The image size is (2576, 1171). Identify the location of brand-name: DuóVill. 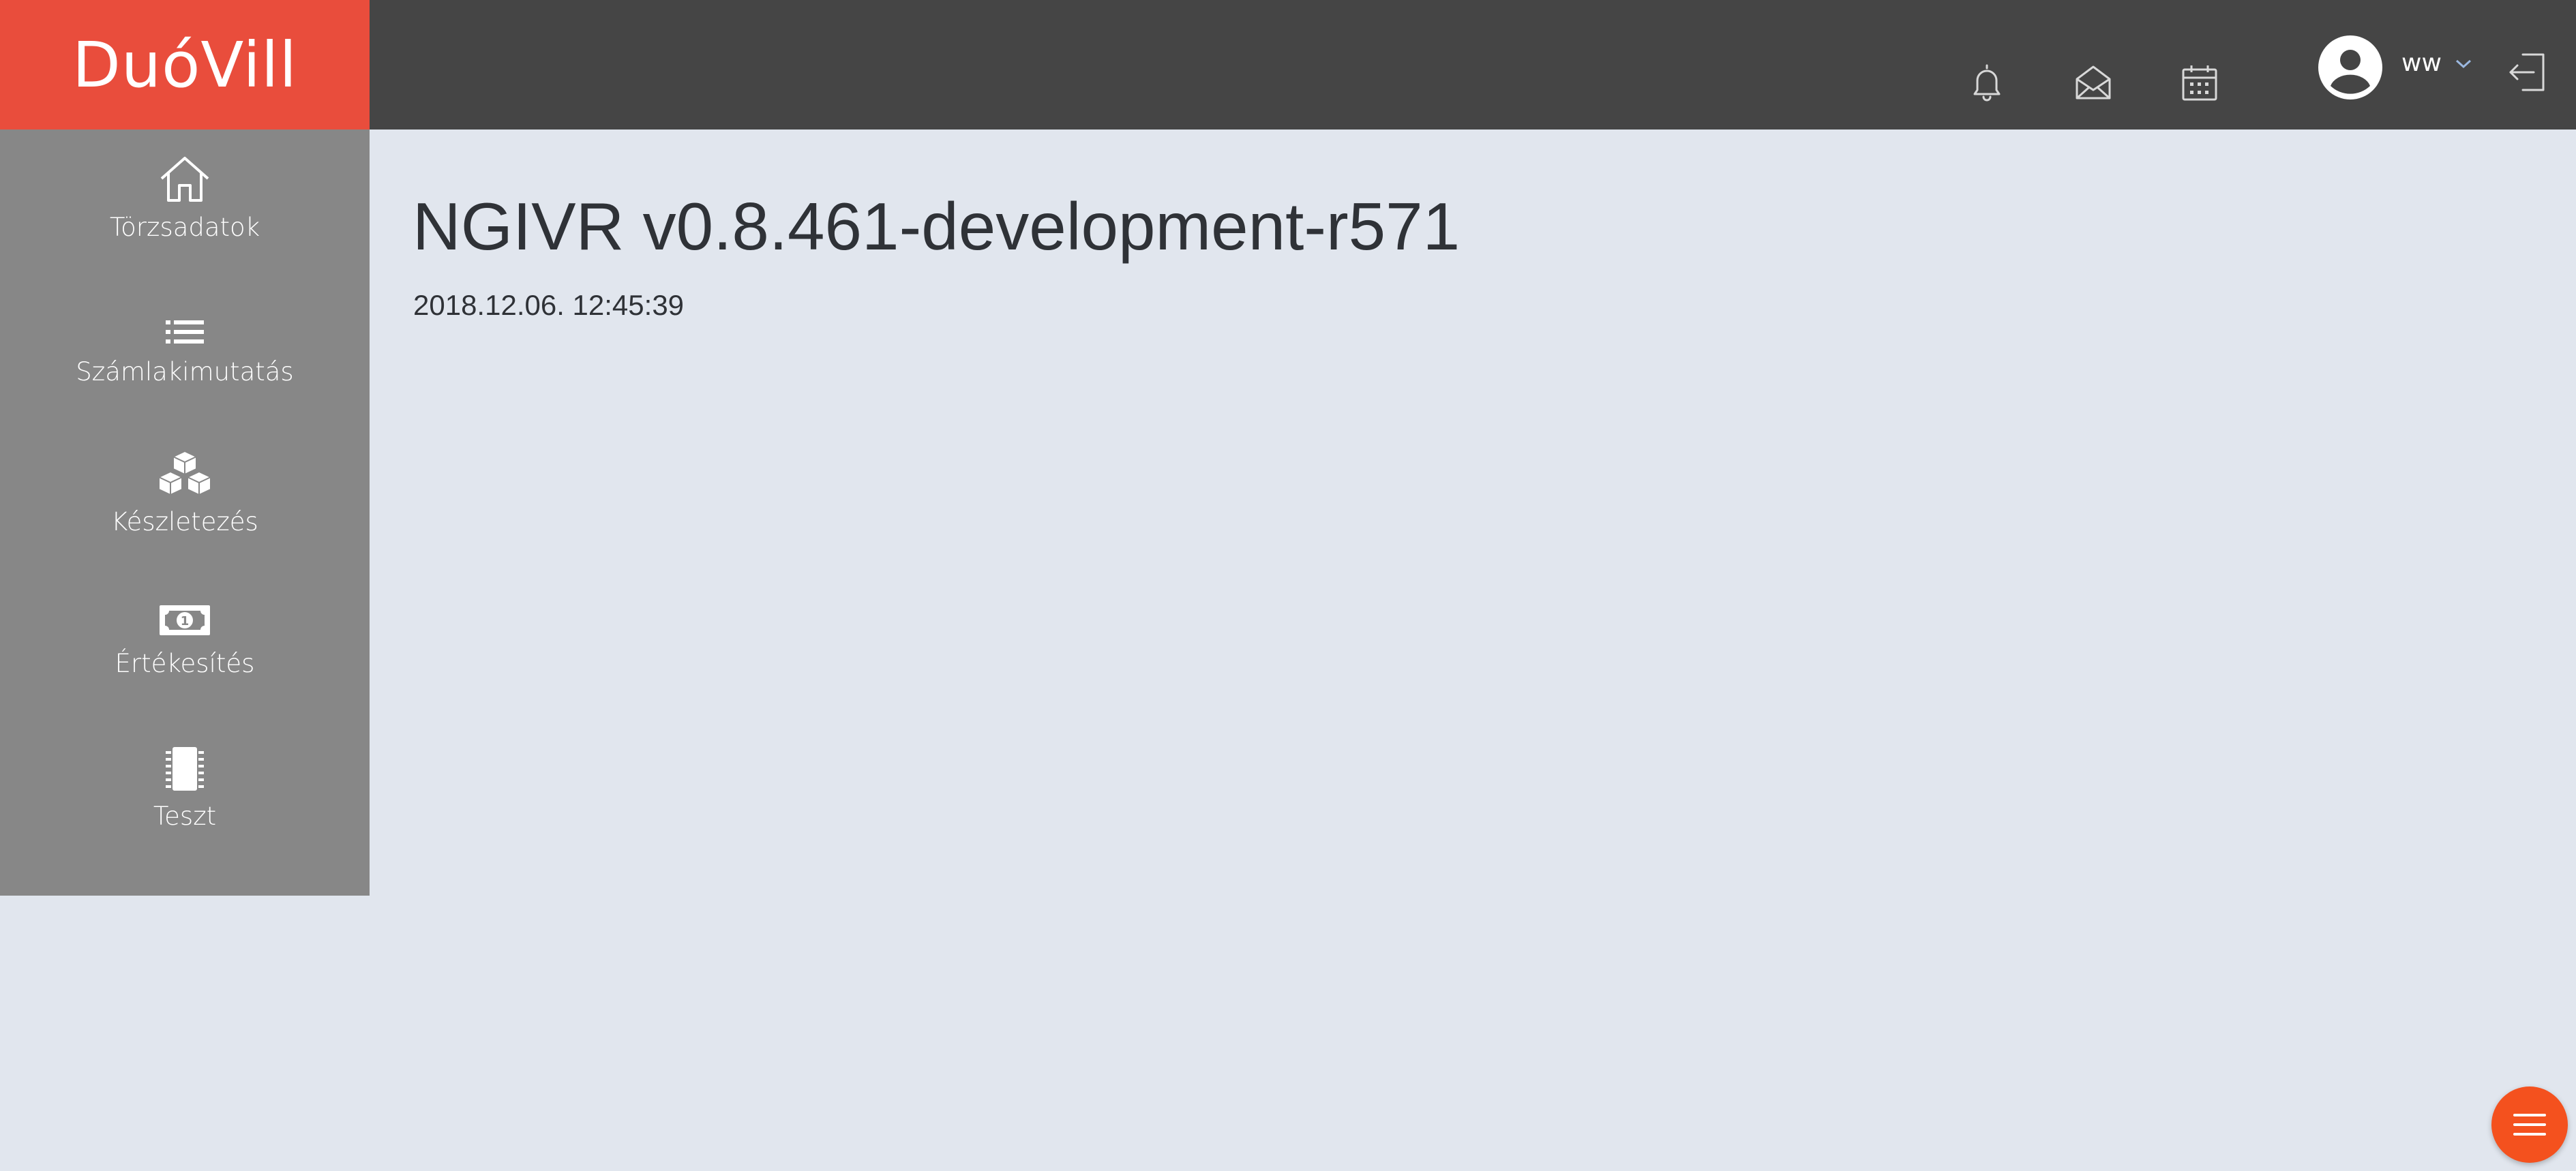
(185, 65).